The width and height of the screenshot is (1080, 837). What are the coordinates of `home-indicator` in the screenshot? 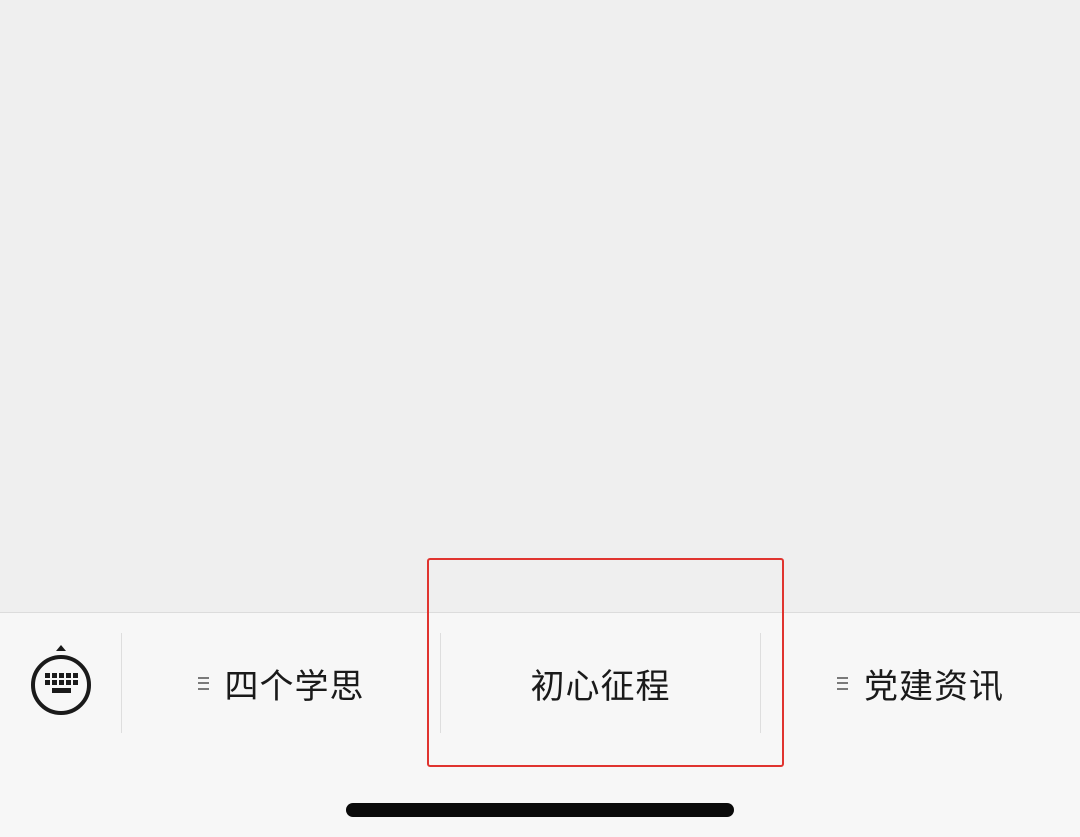 It's located at (540, 810).